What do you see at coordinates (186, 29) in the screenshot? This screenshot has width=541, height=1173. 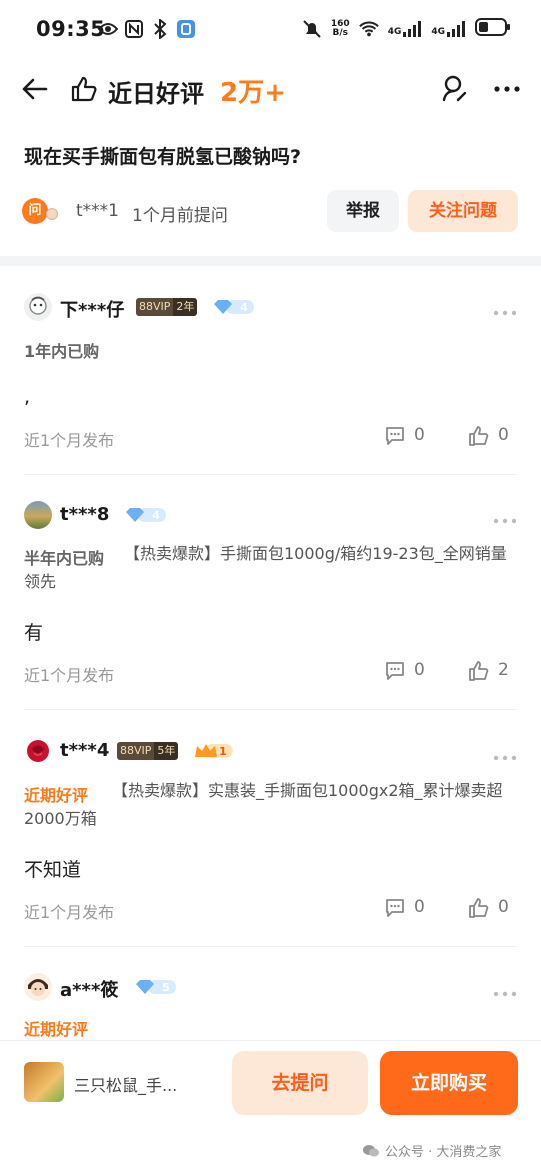 I see `app-notification-icon` at bounding box center [186, 29].